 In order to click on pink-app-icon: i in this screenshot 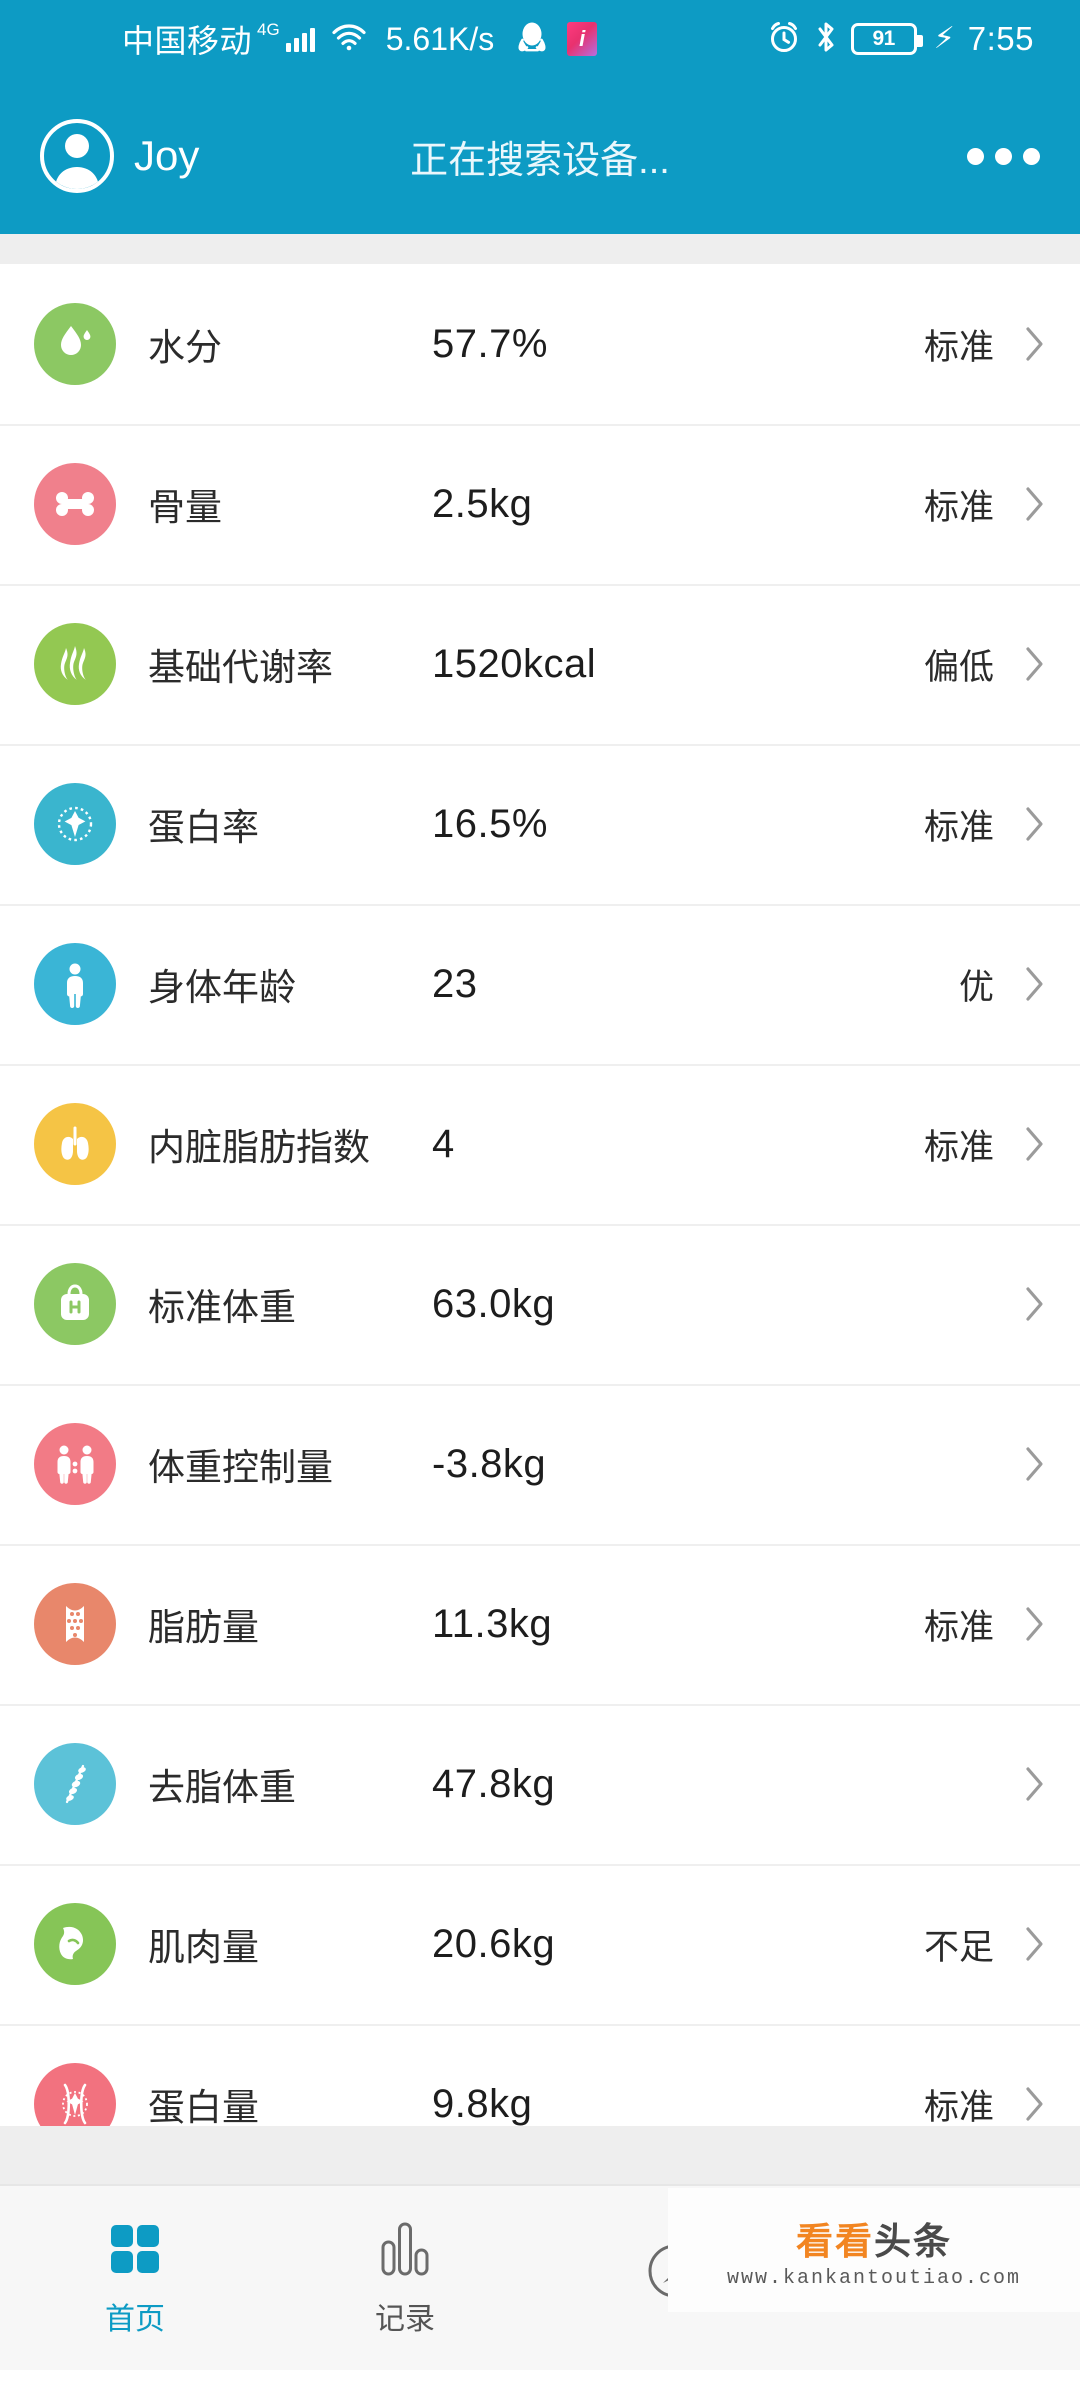, I will do `click(582, 39)`.